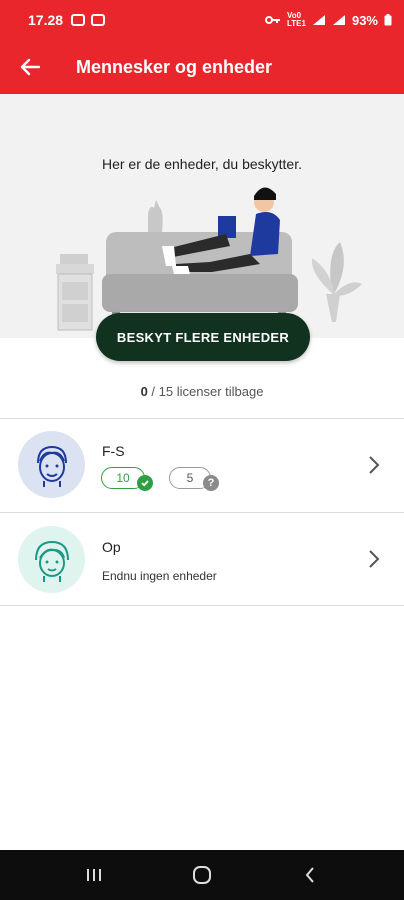 The image size is (404, 900). I want to click on back-chevron-icon, so click(309, 875).